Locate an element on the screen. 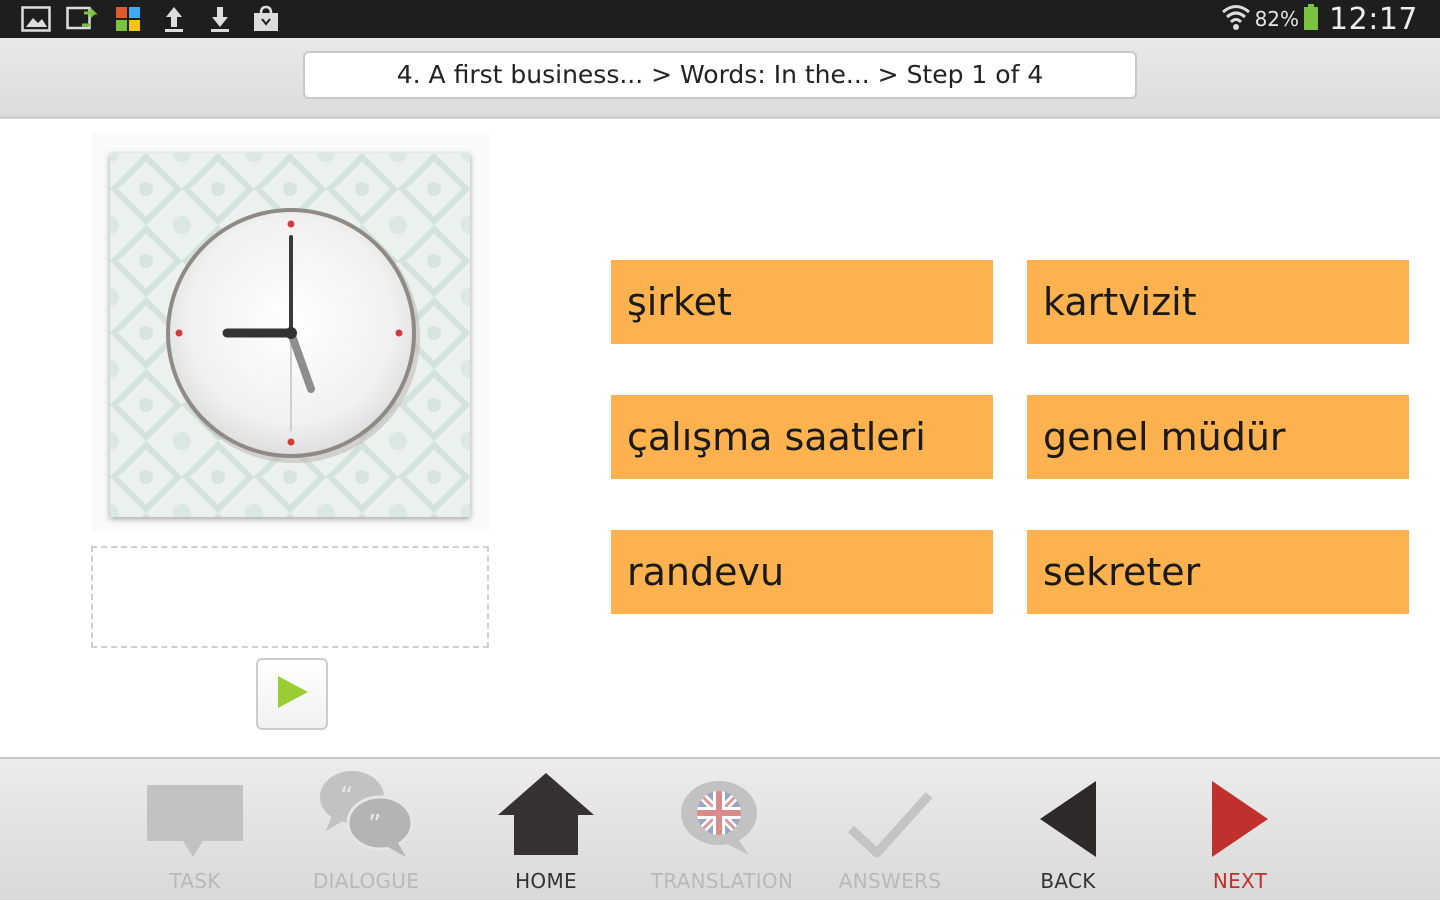  translation-label: TRANSLATION is located at coordinates (722, 881).